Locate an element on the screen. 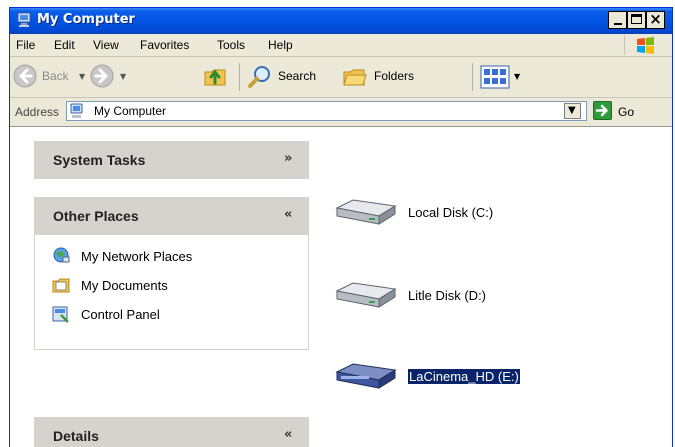 The height and width of the screenshot is (447, 675). details-header: Details « is located at coordinates (171, 432).